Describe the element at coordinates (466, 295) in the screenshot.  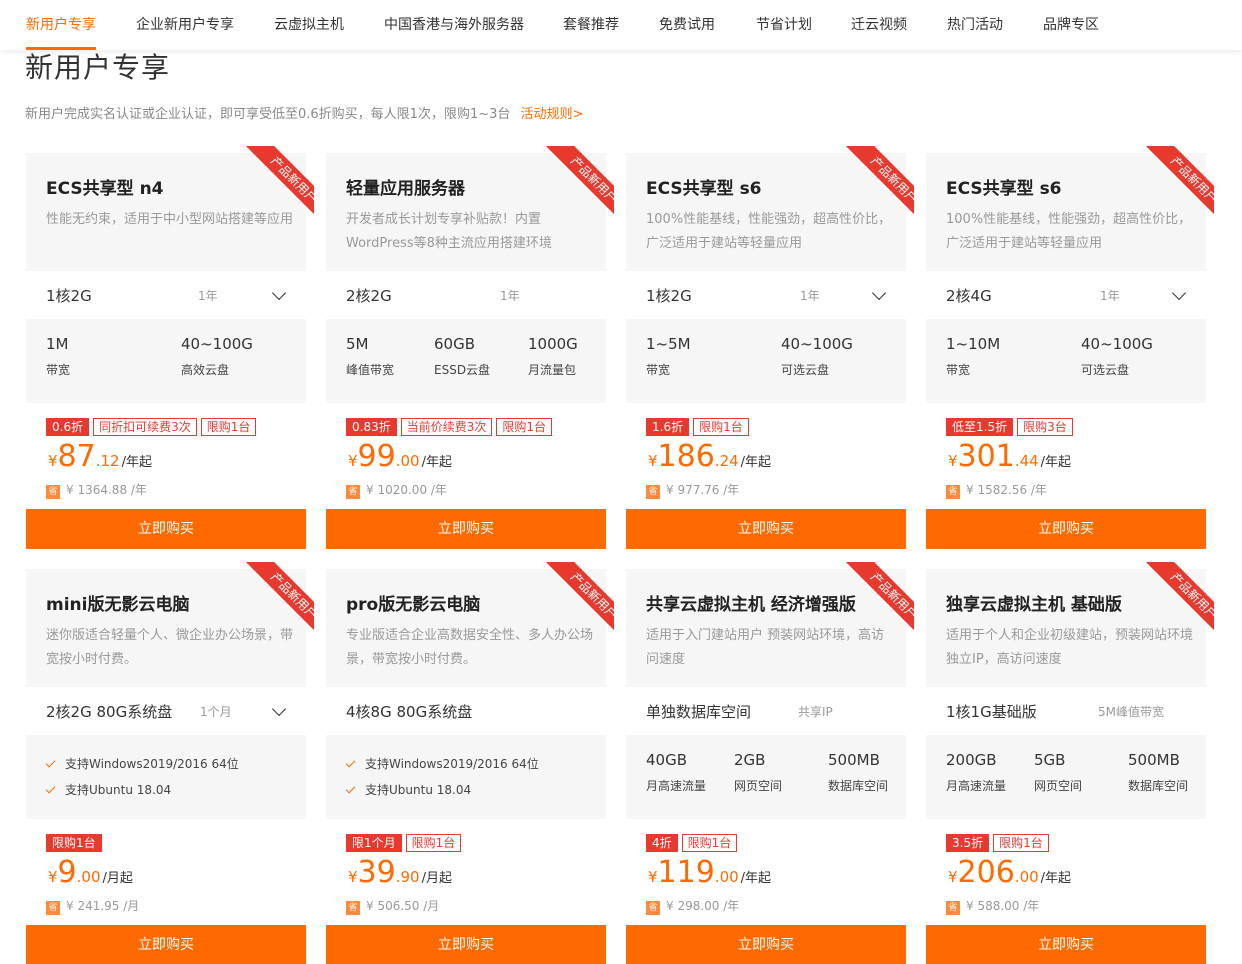
I see `spec-selector: 2核2G 1年` at that location.